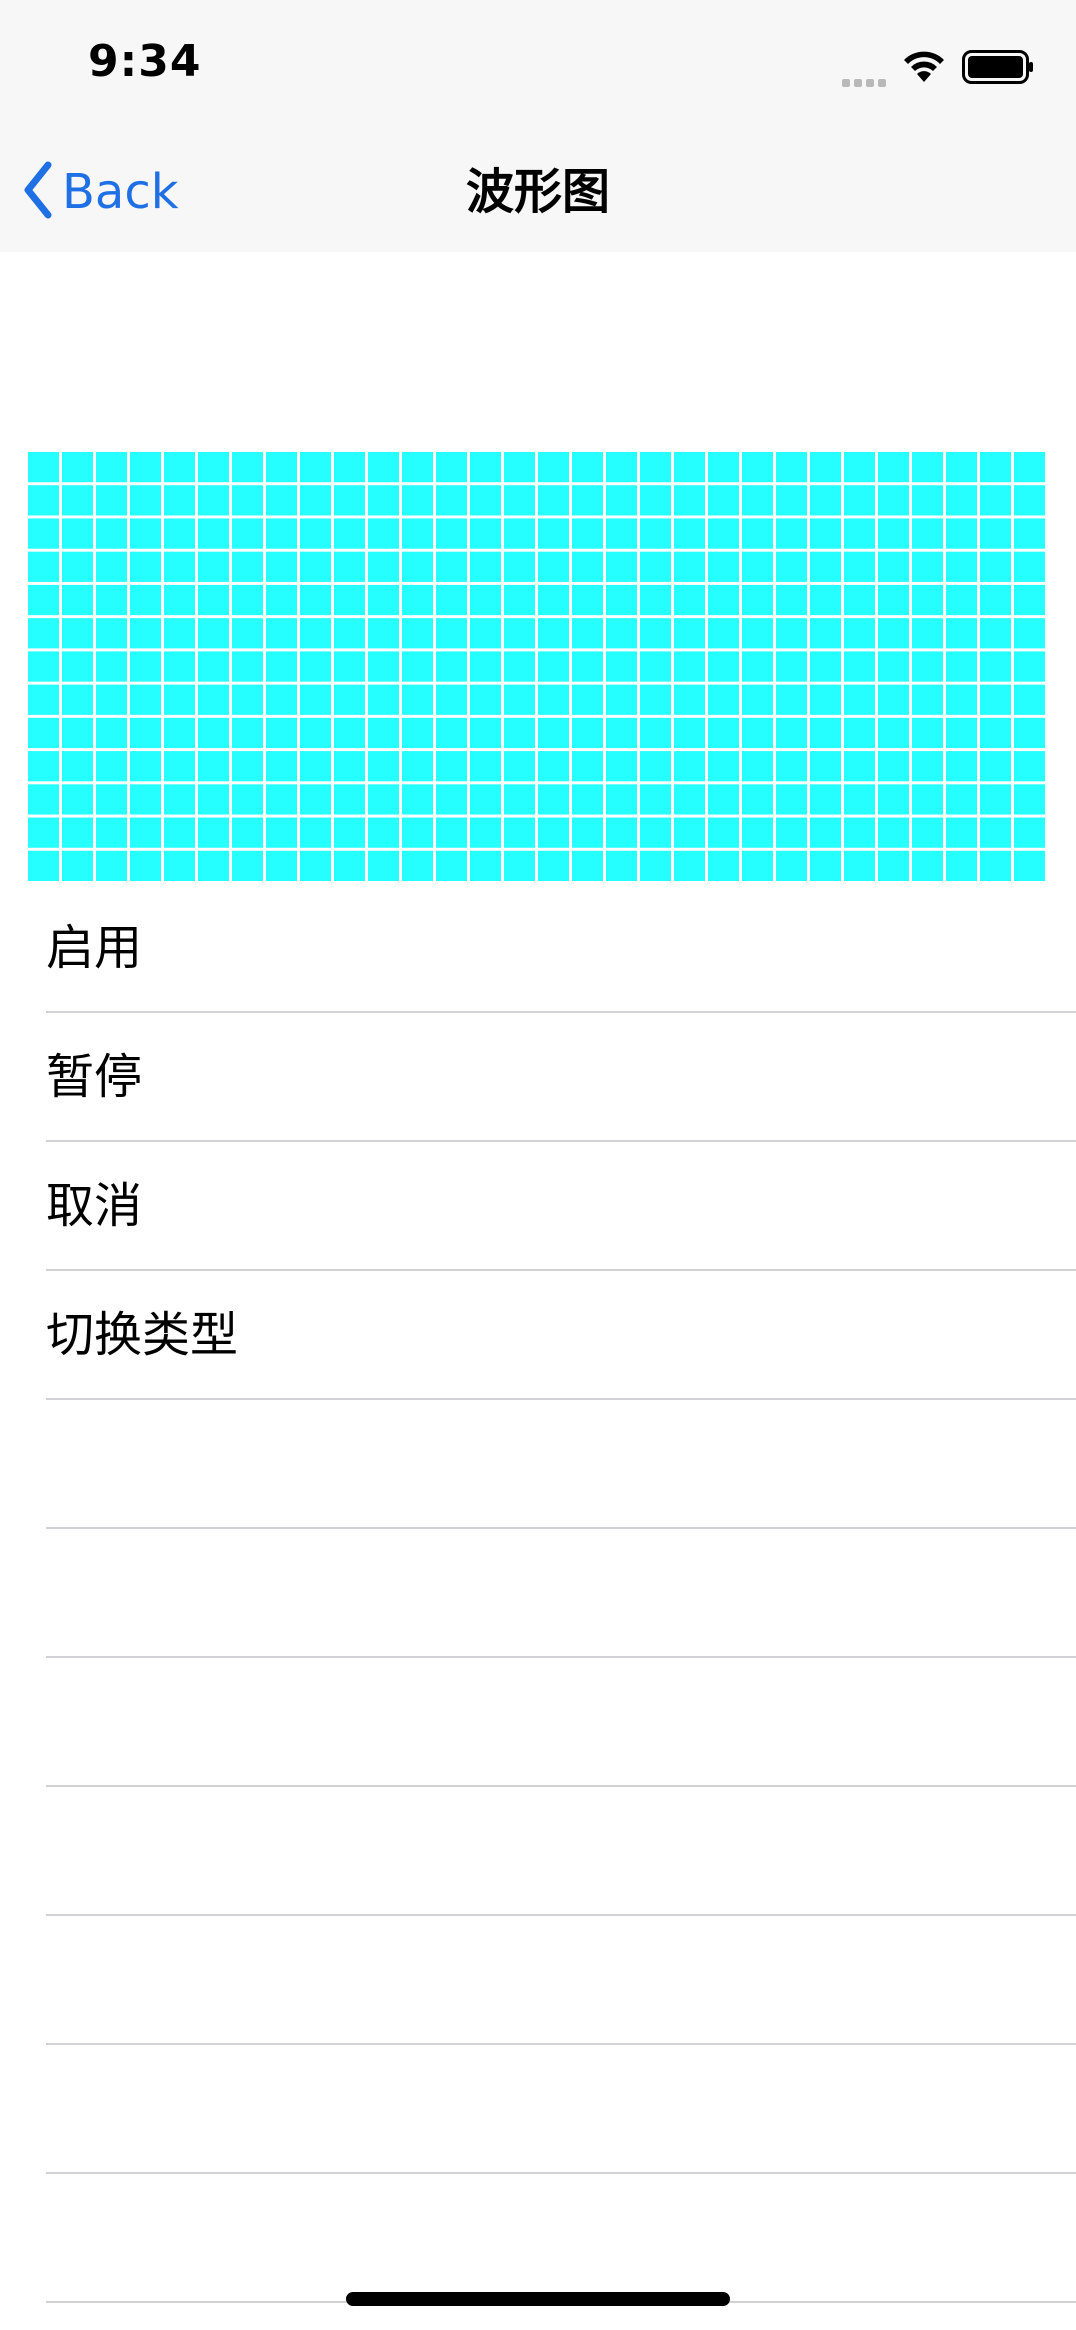  I want to click on list-item: 取消, so click(561, 1206).